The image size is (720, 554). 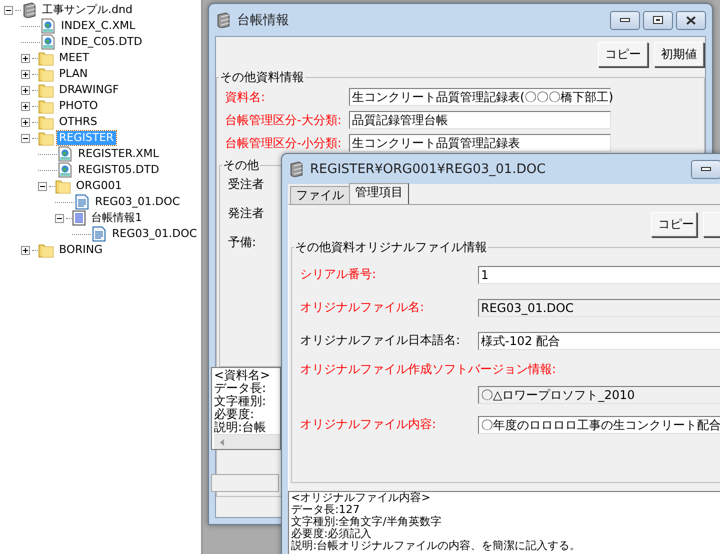 I want to click on window-title: REGISTER¥ORG001¥REG03_01.DOC, so click(x=428, y=169).